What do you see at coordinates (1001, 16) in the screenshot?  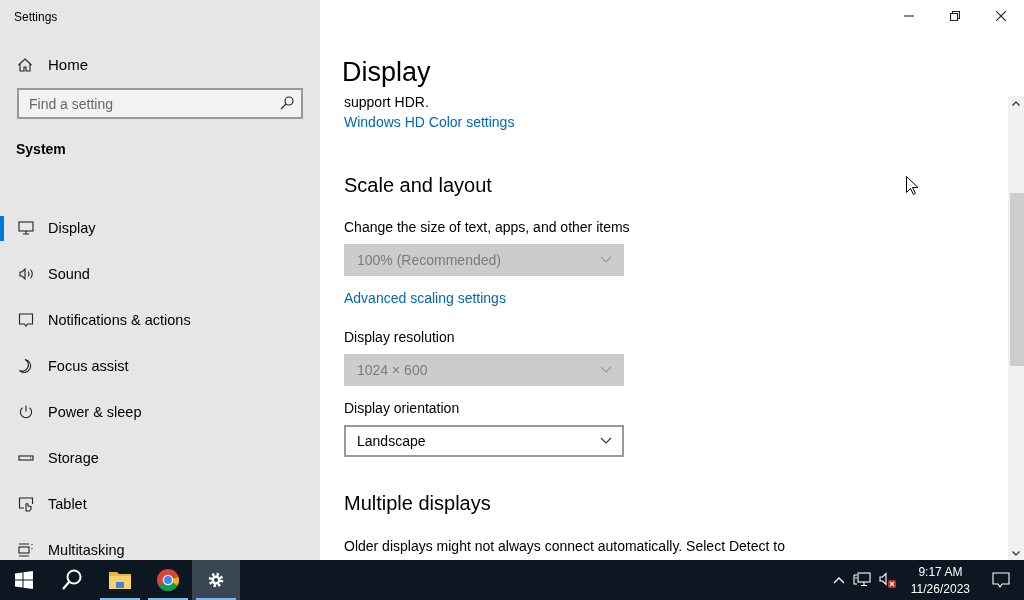 I see `close-icon` at bounding box center [1001, 16].